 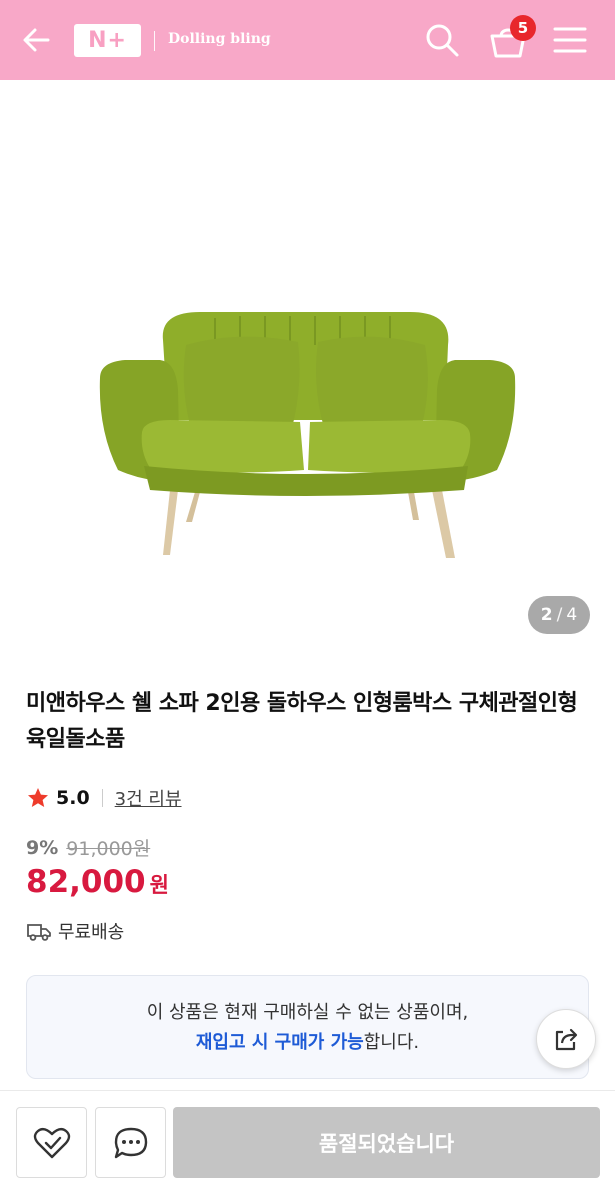 I want to click on shipping-label: 무료배송, so click(x=91, y=932).